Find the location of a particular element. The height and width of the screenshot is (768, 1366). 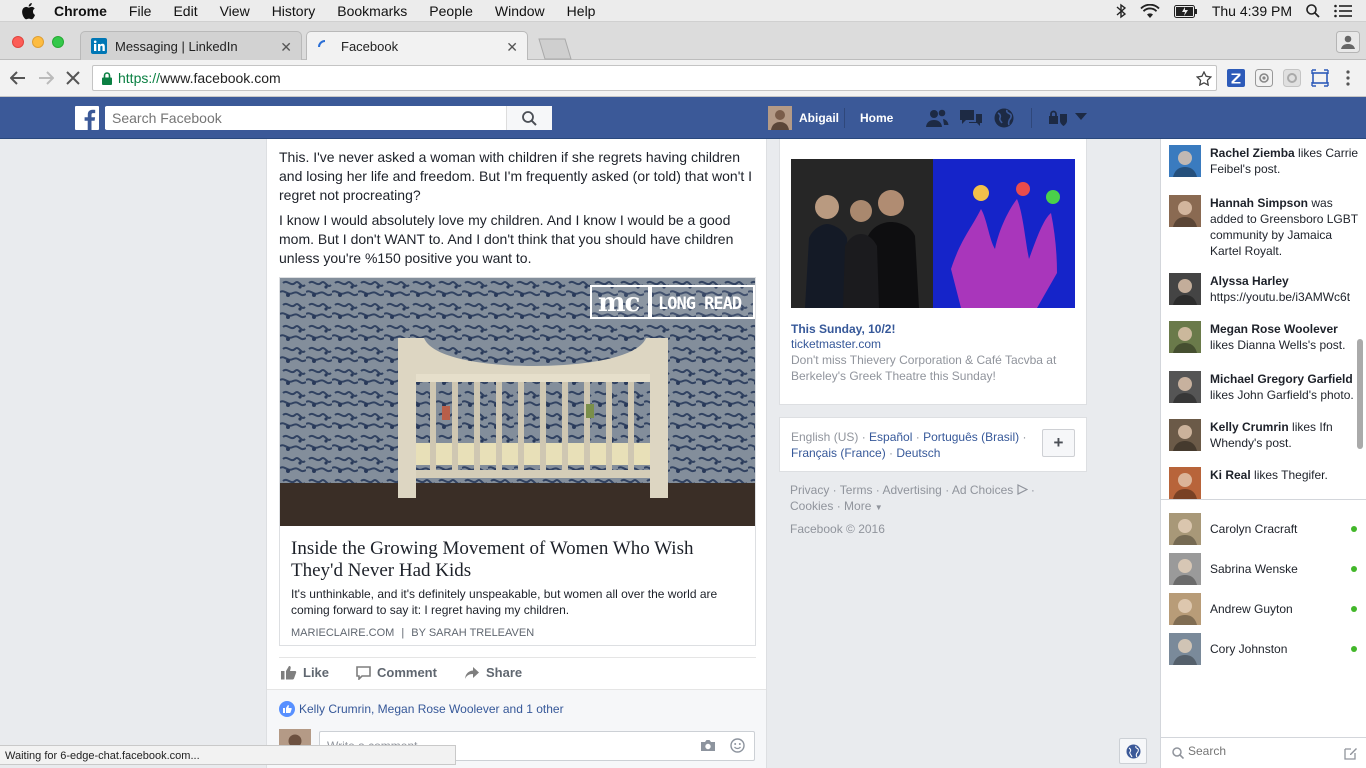

add-language-button: + is located at coordinates (1058, 443).